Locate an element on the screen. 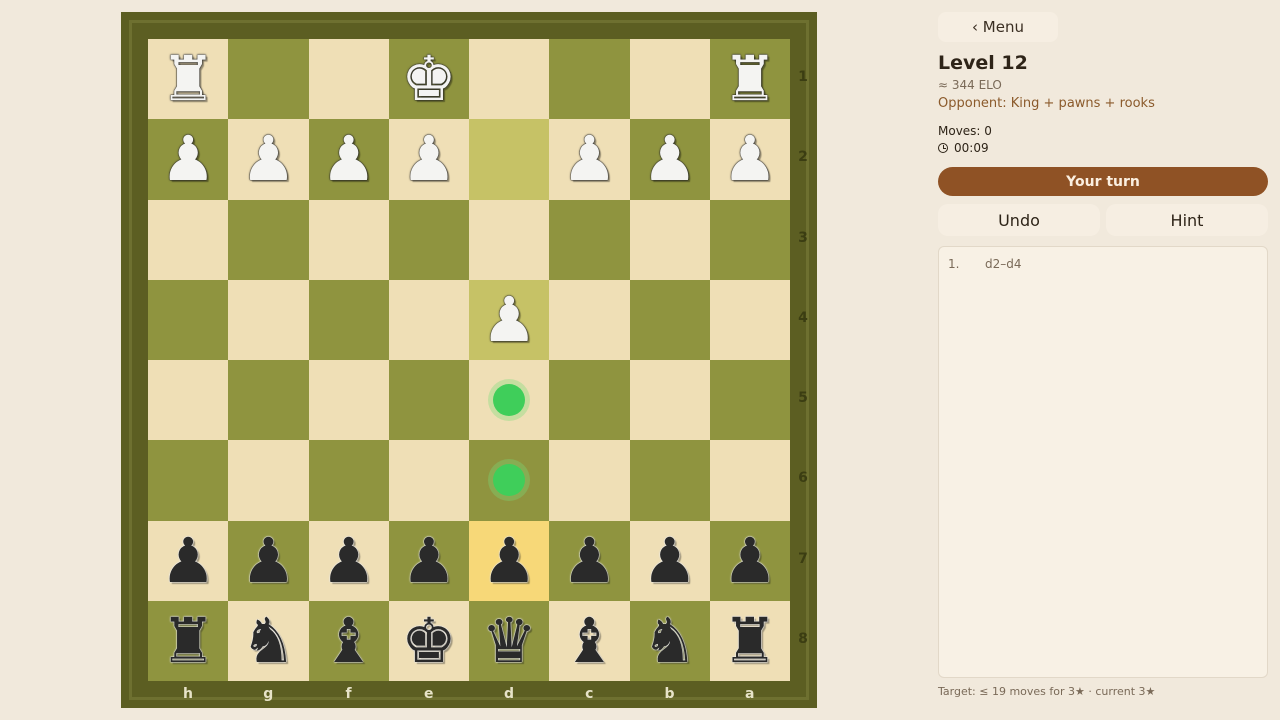  square-d5 is located at coordinates (509, 400).